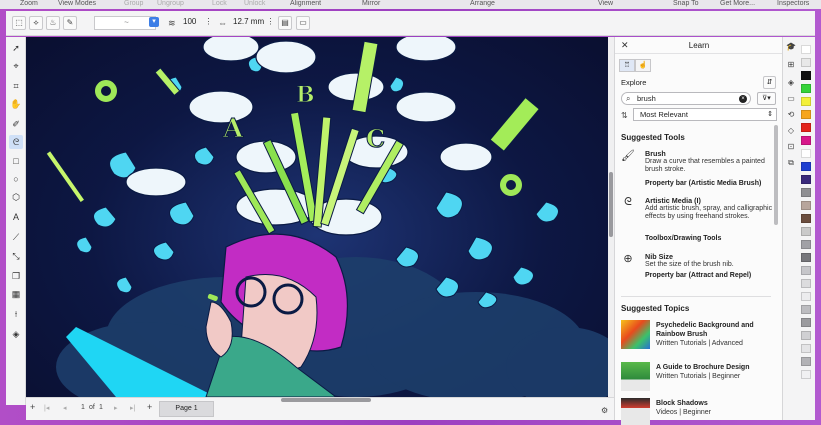 Image resolution: width=821 pixels, height=425 pixels. What do you see at coordinates (769, 82) in the screenshot?
I see `explore-options-icon: ⇵` at bounding box center [769, 82].